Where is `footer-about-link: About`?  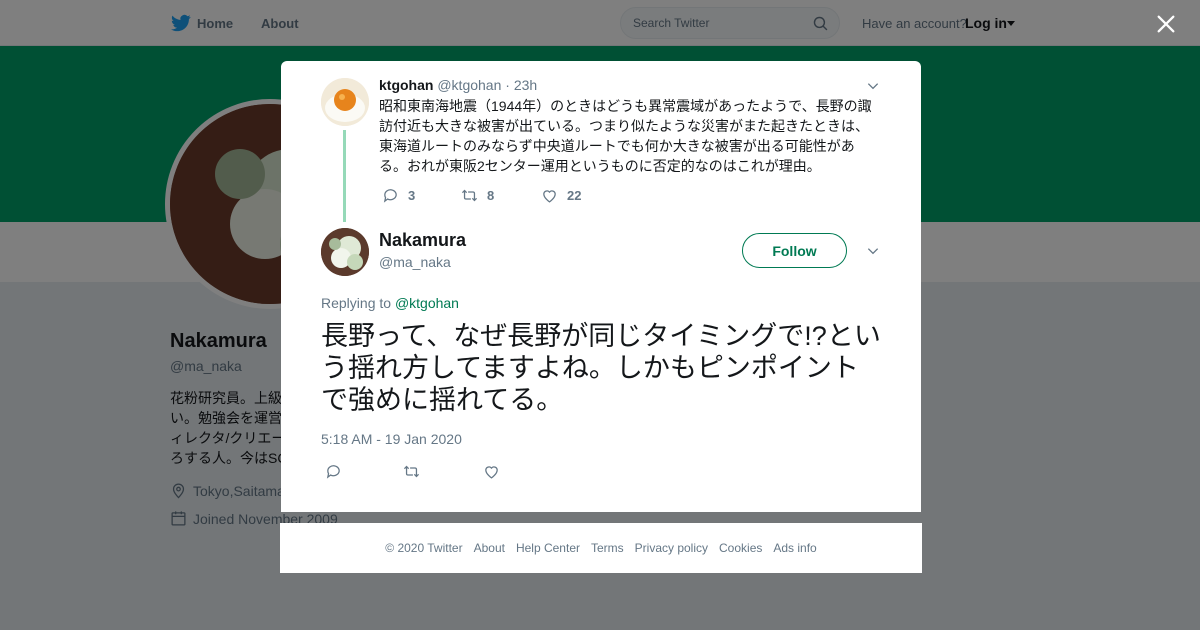
footer-about-link: About is located at coordinates (489, 548).